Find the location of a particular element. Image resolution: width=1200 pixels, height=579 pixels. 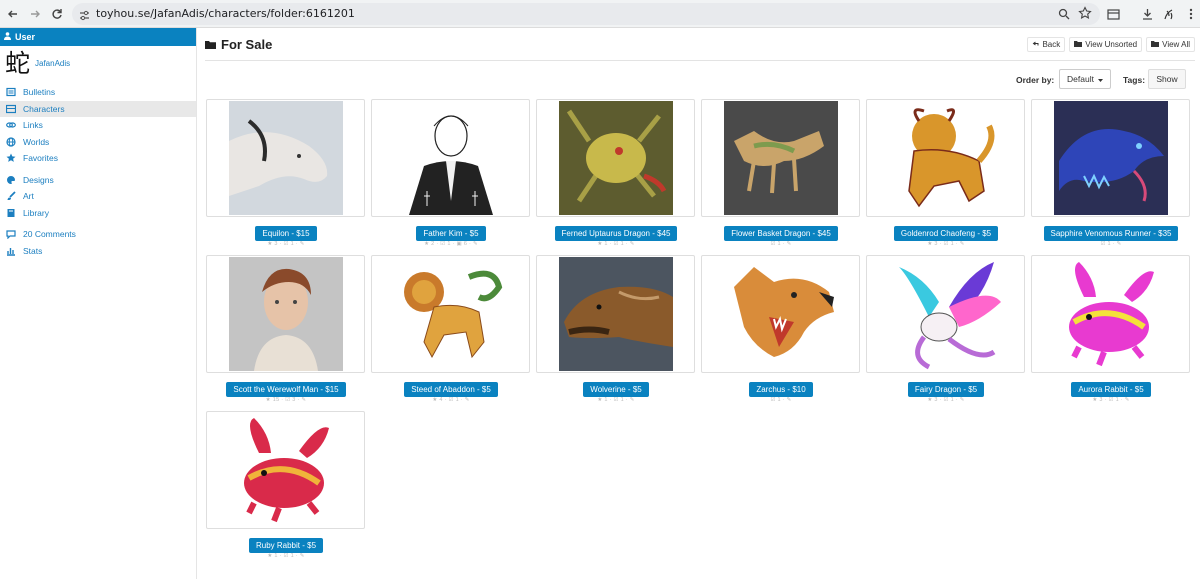

bulletin-icon is located at coordinates (11, 92).